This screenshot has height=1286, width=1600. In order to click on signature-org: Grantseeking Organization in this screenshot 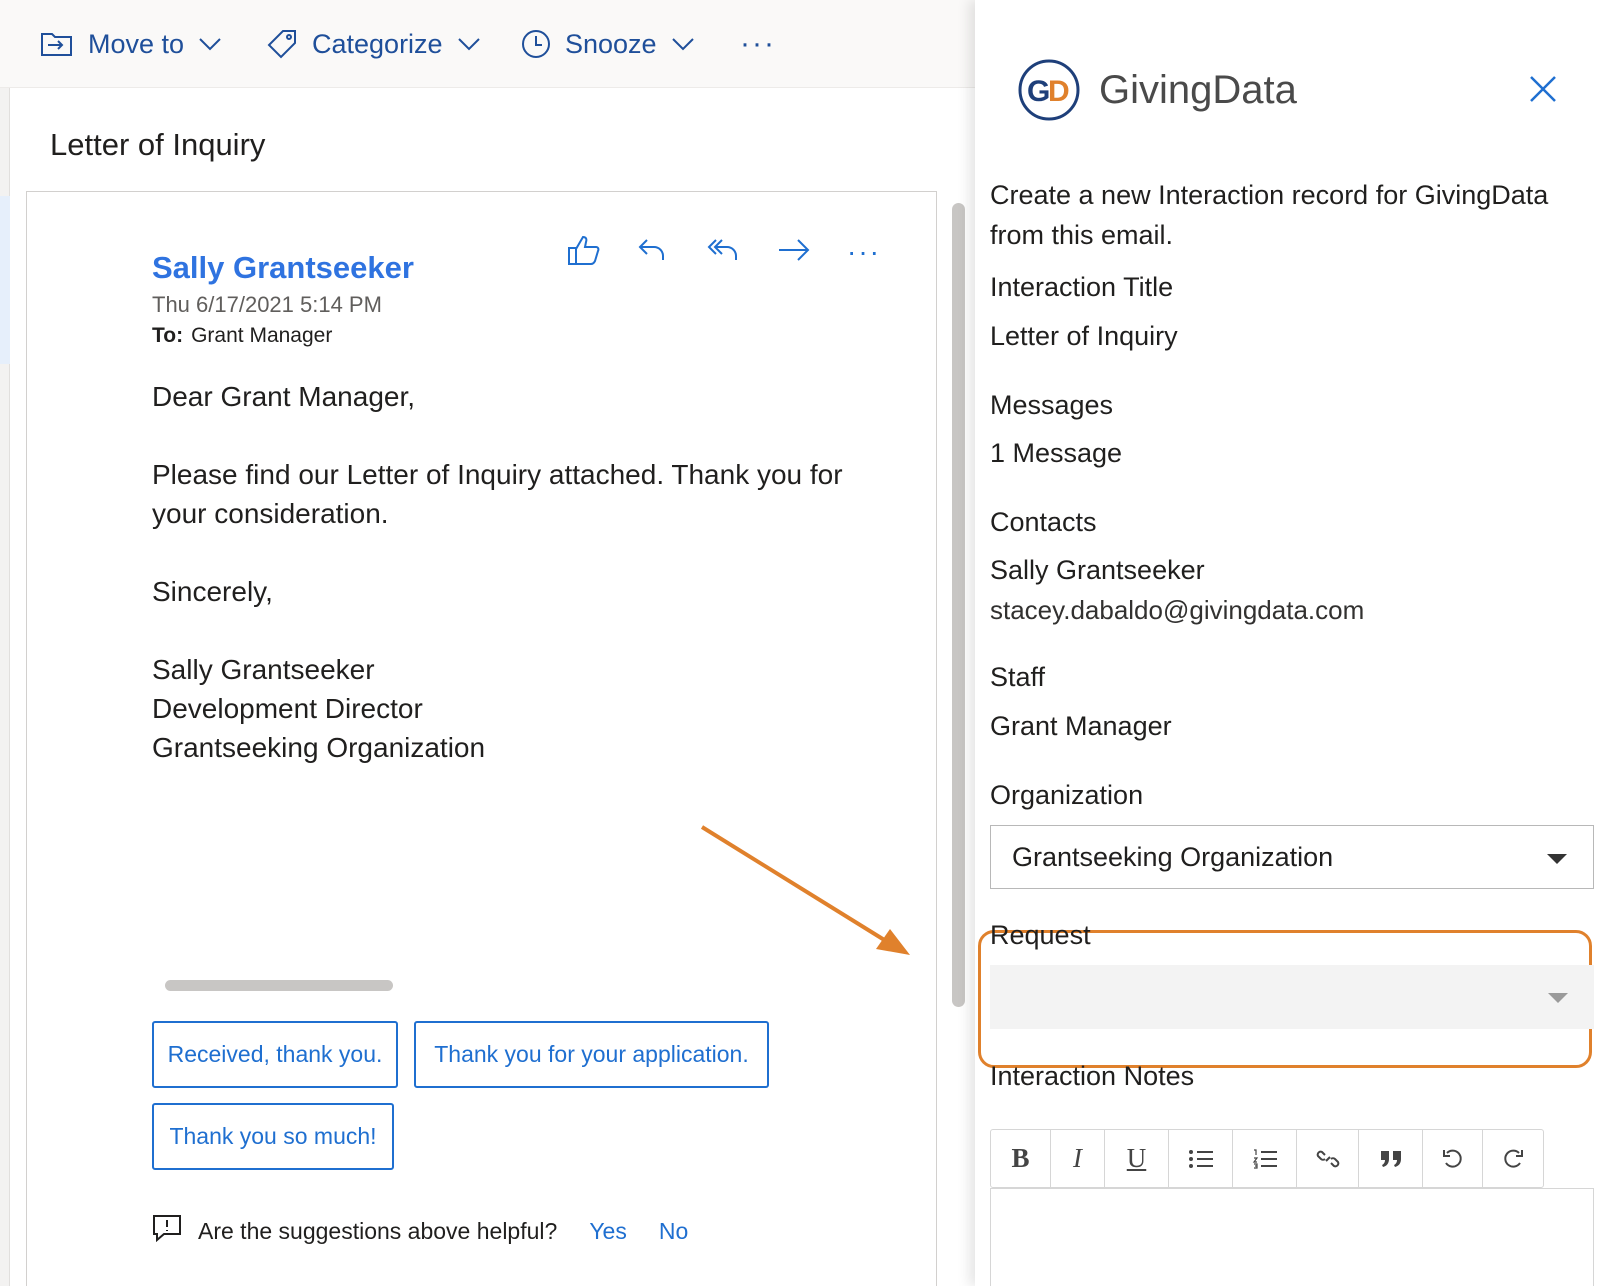, I will do `click(319, 747)`.